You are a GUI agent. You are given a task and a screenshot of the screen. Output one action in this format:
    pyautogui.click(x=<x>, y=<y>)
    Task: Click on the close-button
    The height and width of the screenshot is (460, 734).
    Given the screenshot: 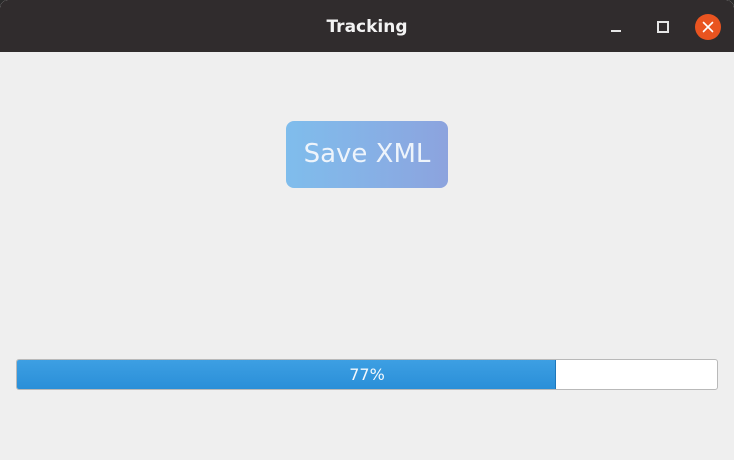 What is the action you would take?
    pyautogui.click(x=708, y=27)
    